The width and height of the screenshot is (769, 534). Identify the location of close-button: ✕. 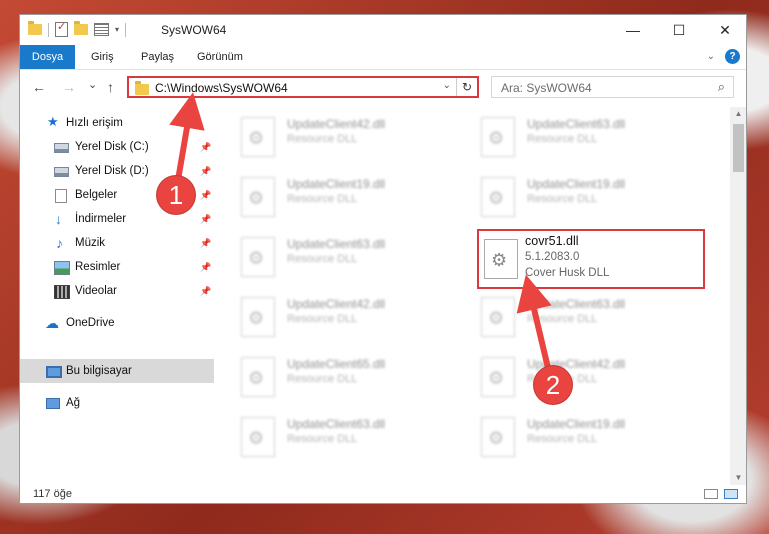
(724, 30).